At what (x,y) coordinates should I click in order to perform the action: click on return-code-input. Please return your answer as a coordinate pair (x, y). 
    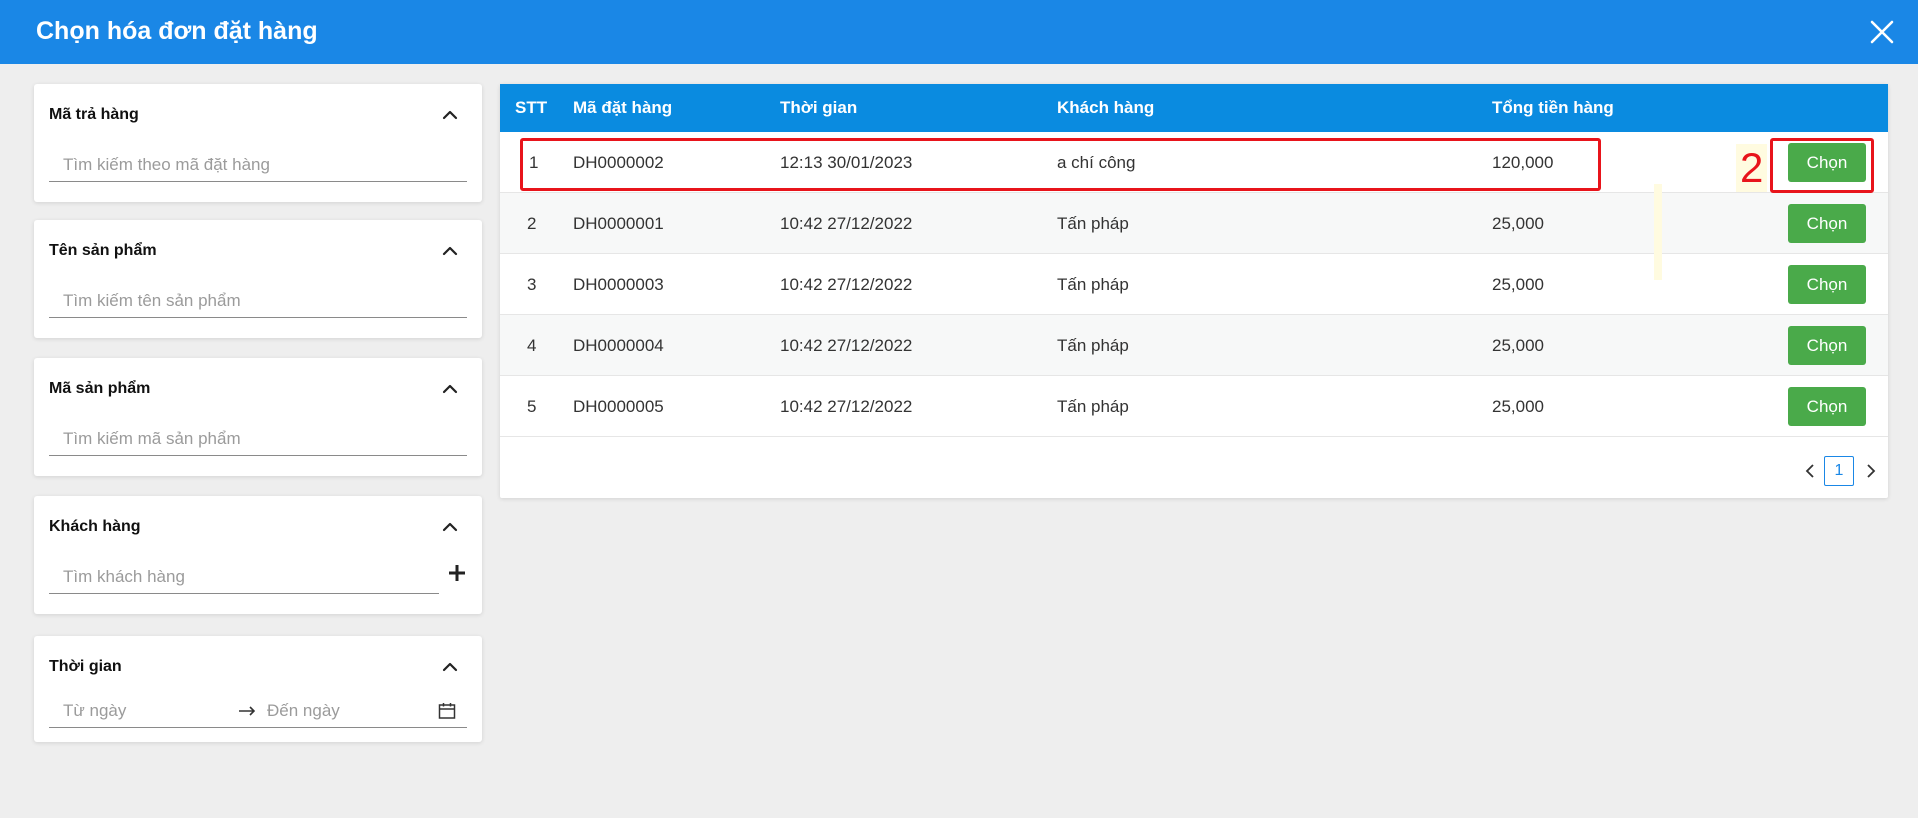
    Looking at the image, I should click on (258, 164).